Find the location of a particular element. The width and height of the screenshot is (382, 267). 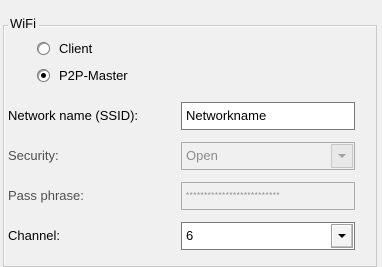

pass-phrase-label: Pass phrase: is located at coordinates (46, 195).